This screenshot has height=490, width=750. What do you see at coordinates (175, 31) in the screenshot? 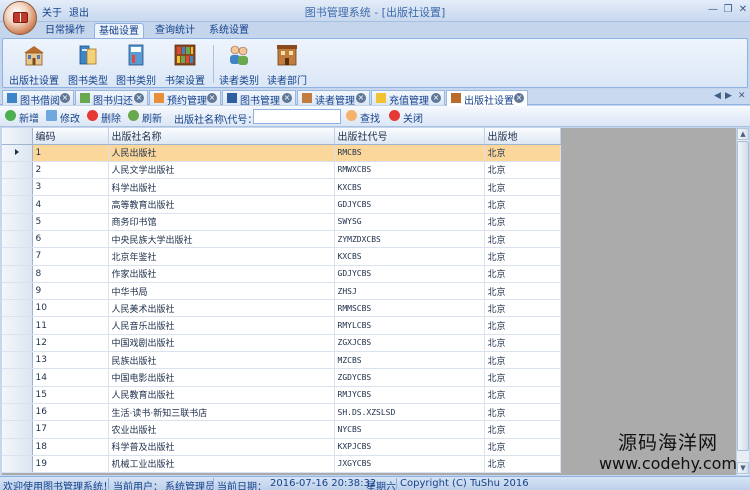
I see `tab-query-stats: 查询统计` at bounding box center [175, 31].